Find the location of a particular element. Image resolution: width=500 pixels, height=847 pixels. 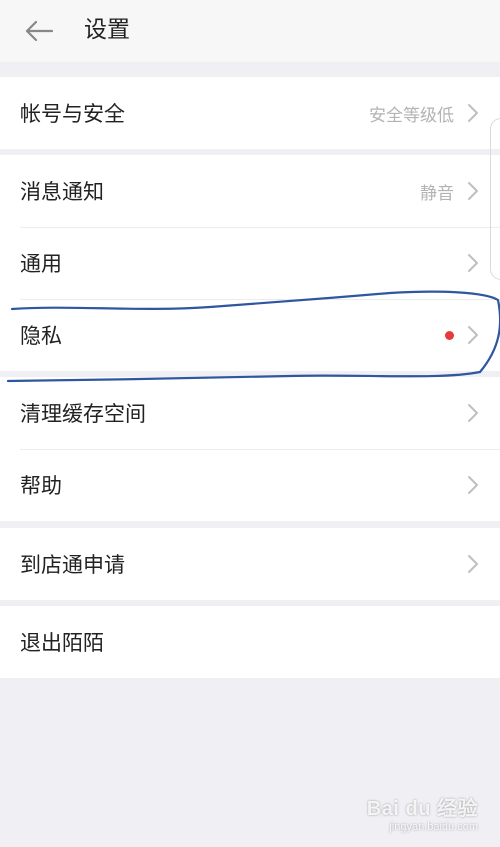

group-account: 帐号与安全 安全等级低 is located at coordinates (250, 113).